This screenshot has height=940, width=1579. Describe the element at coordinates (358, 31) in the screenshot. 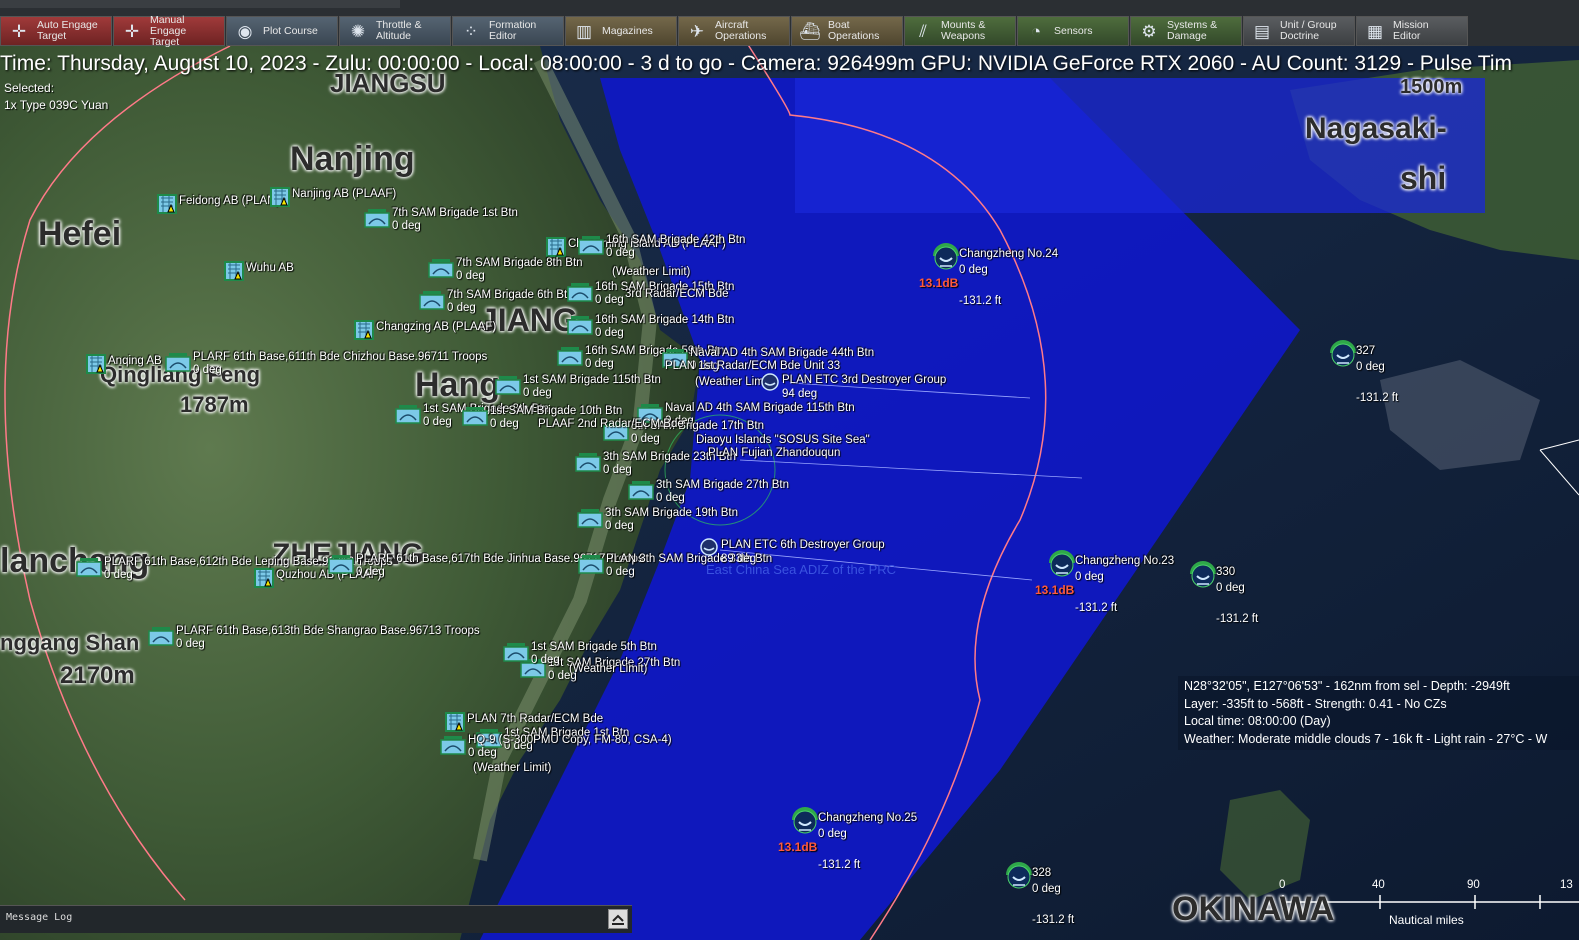

I see `gauge-icon: ✺` at that location.